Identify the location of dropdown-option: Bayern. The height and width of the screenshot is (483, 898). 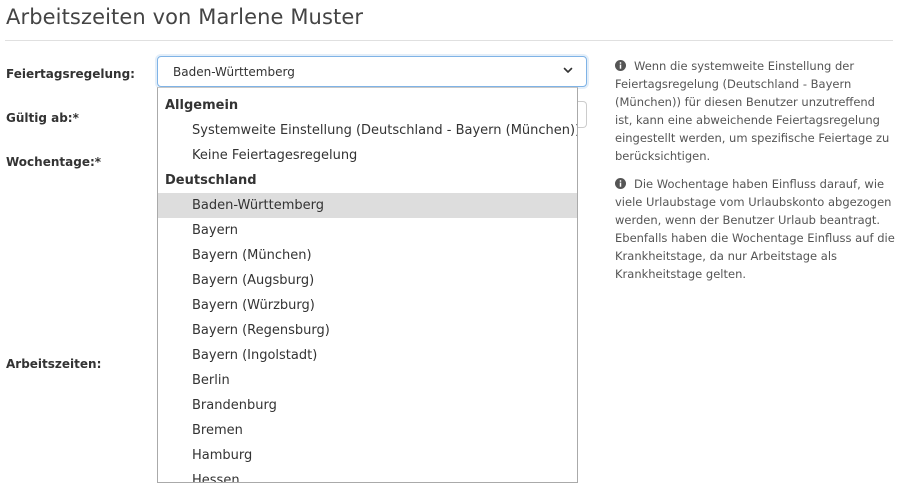
(367, 230).